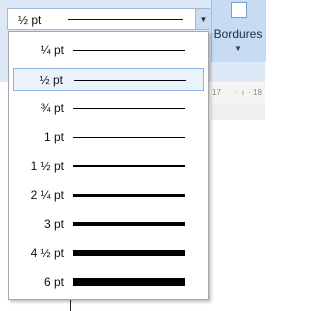  What do you see at coordinates (203, 19) in the screenshot?
I see `chevron-down-icon: ▼` at bounding box center [203, 19].